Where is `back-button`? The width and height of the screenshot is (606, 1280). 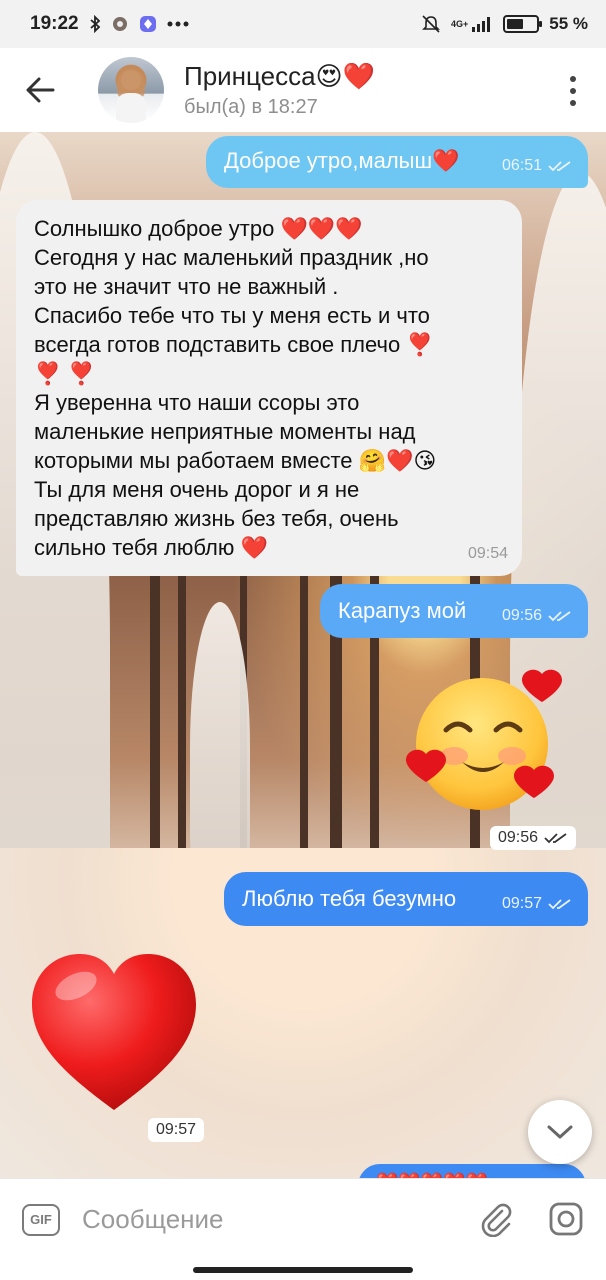 back-button is located at coordinates (40, 90).